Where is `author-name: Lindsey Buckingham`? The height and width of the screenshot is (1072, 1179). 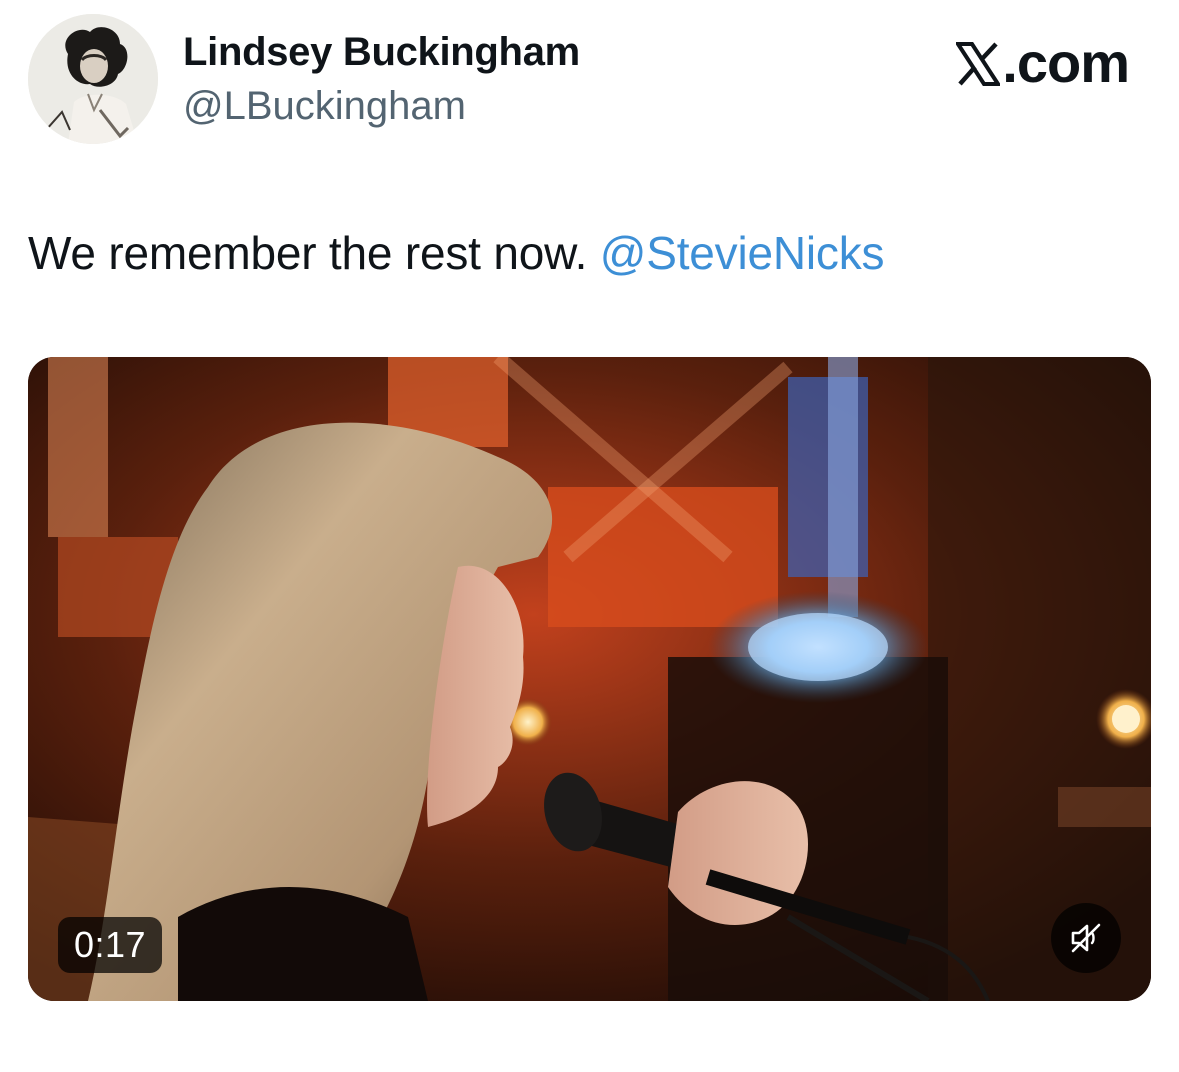 author-name: Lindsey Buckingham is located at coordinates (381, 52).